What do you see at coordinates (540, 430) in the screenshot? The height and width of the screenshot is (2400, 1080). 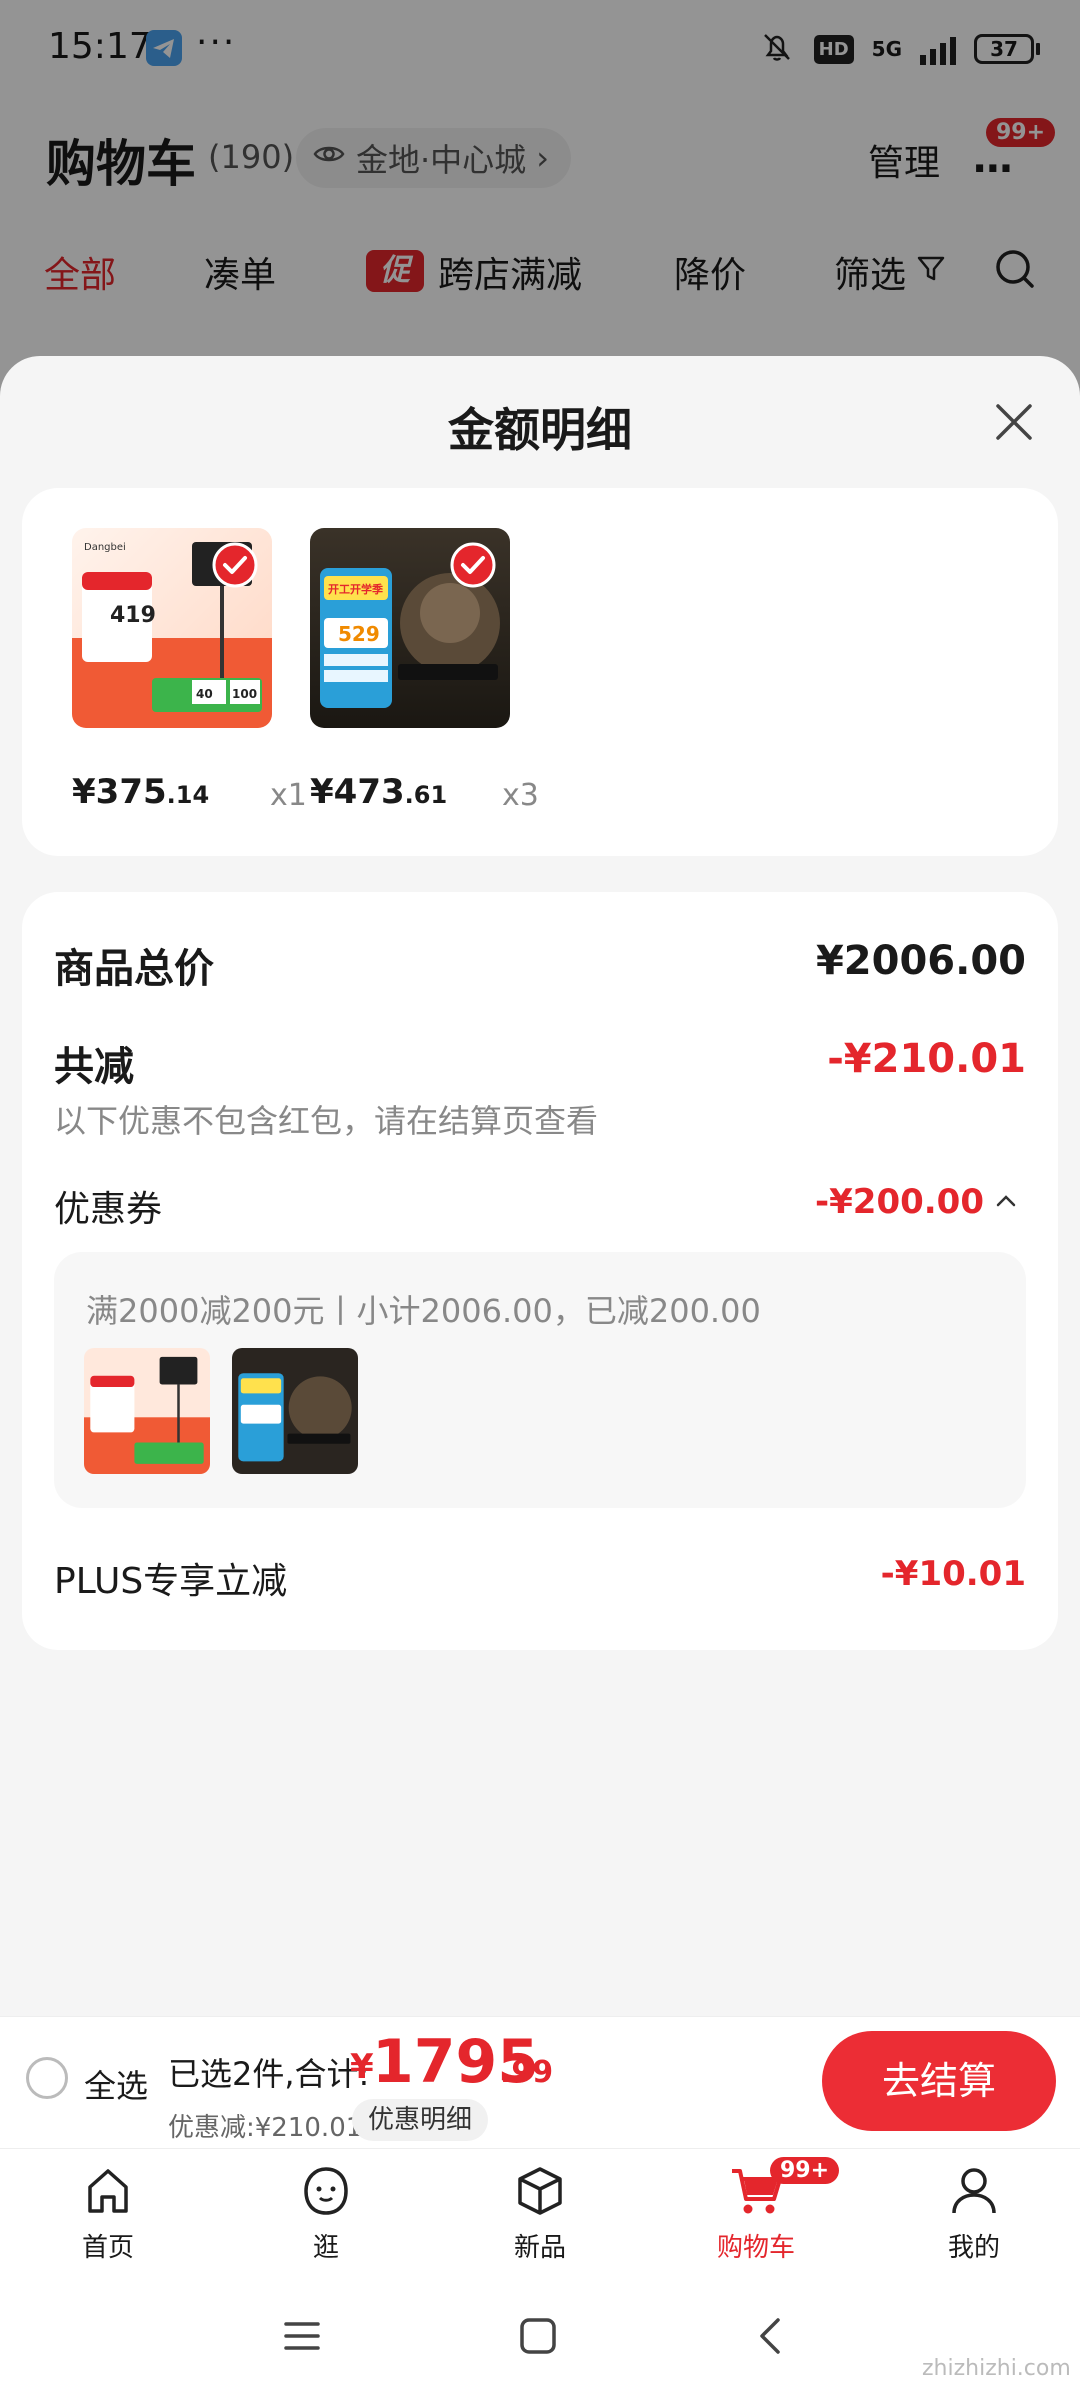 I see `sheet-title: 金额明细` at bounding box center [540, 430].